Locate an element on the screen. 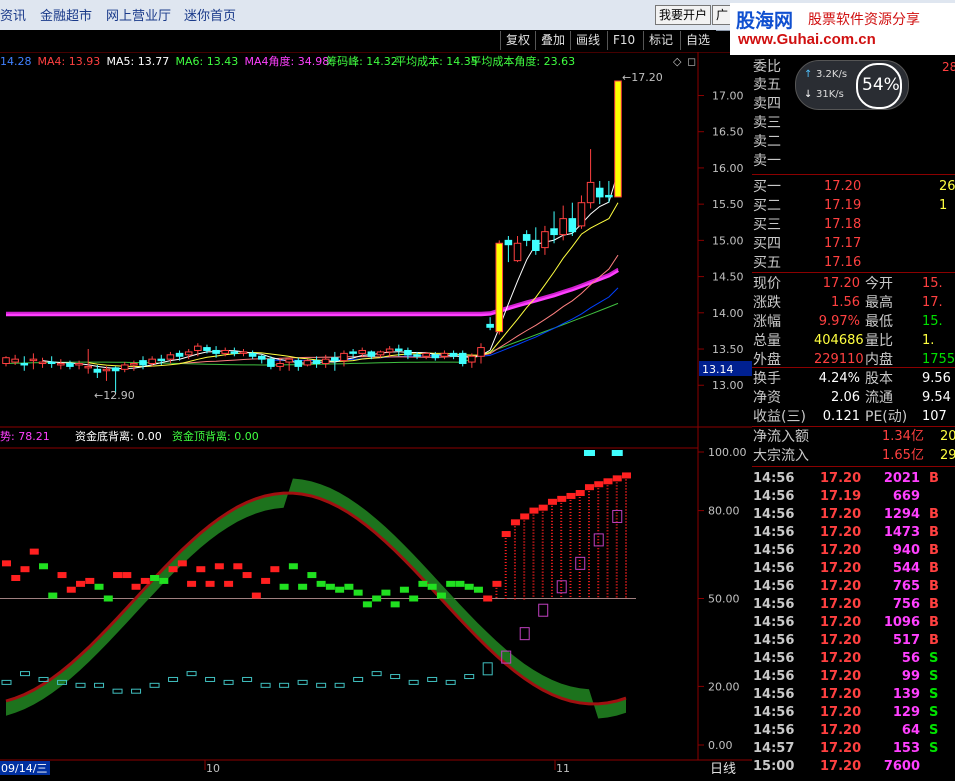 This screenshot has height=781, width=955. bid-price: 17.17 is located at coordinates (843, 243).